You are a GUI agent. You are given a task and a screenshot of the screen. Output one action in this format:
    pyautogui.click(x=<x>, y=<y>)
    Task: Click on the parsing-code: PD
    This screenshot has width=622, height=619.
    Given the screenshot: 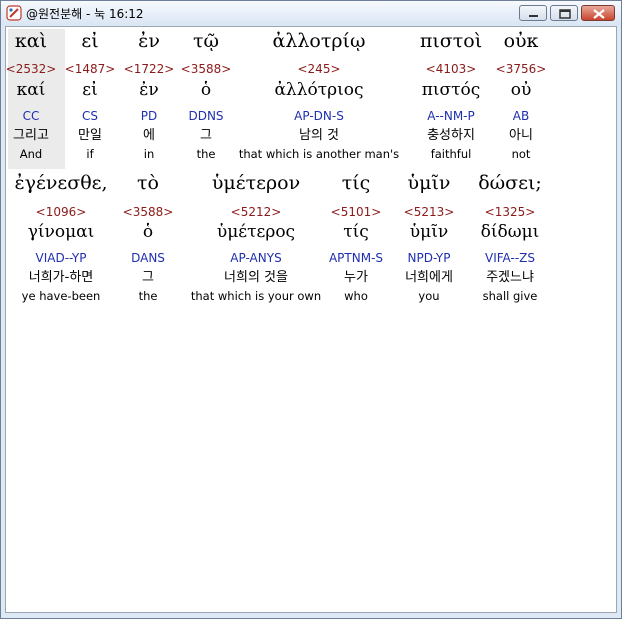 What is the action you would take?
    pyautogui.click(x=149, y=116)
    